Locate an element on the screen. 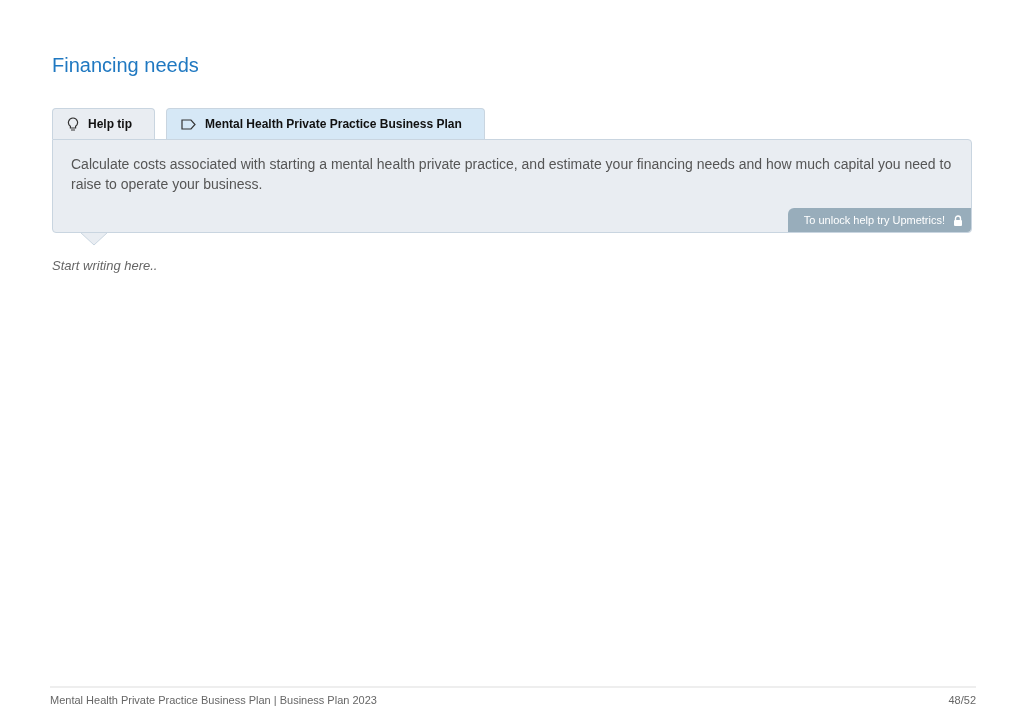 This screenshot has width=1024, height=724. lightbulb-icon is located at coordinates (73, 124).